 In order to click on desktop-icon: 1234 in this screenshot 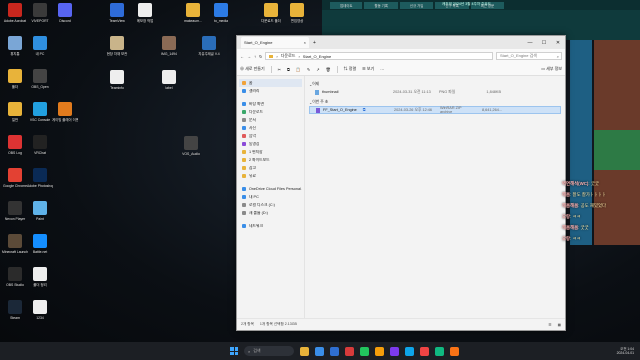, I will do `click(40, 310)`.